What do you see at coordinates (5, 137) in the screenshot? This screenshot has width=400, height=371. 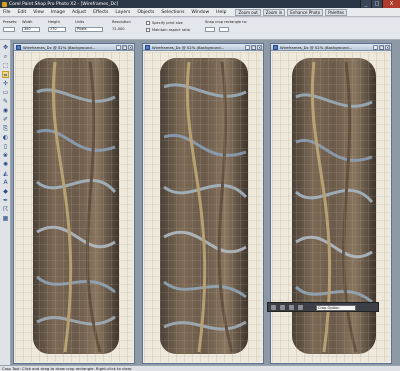 I see `lighten-darken-tool-icon: ◐` at bounding box center [5, 137].